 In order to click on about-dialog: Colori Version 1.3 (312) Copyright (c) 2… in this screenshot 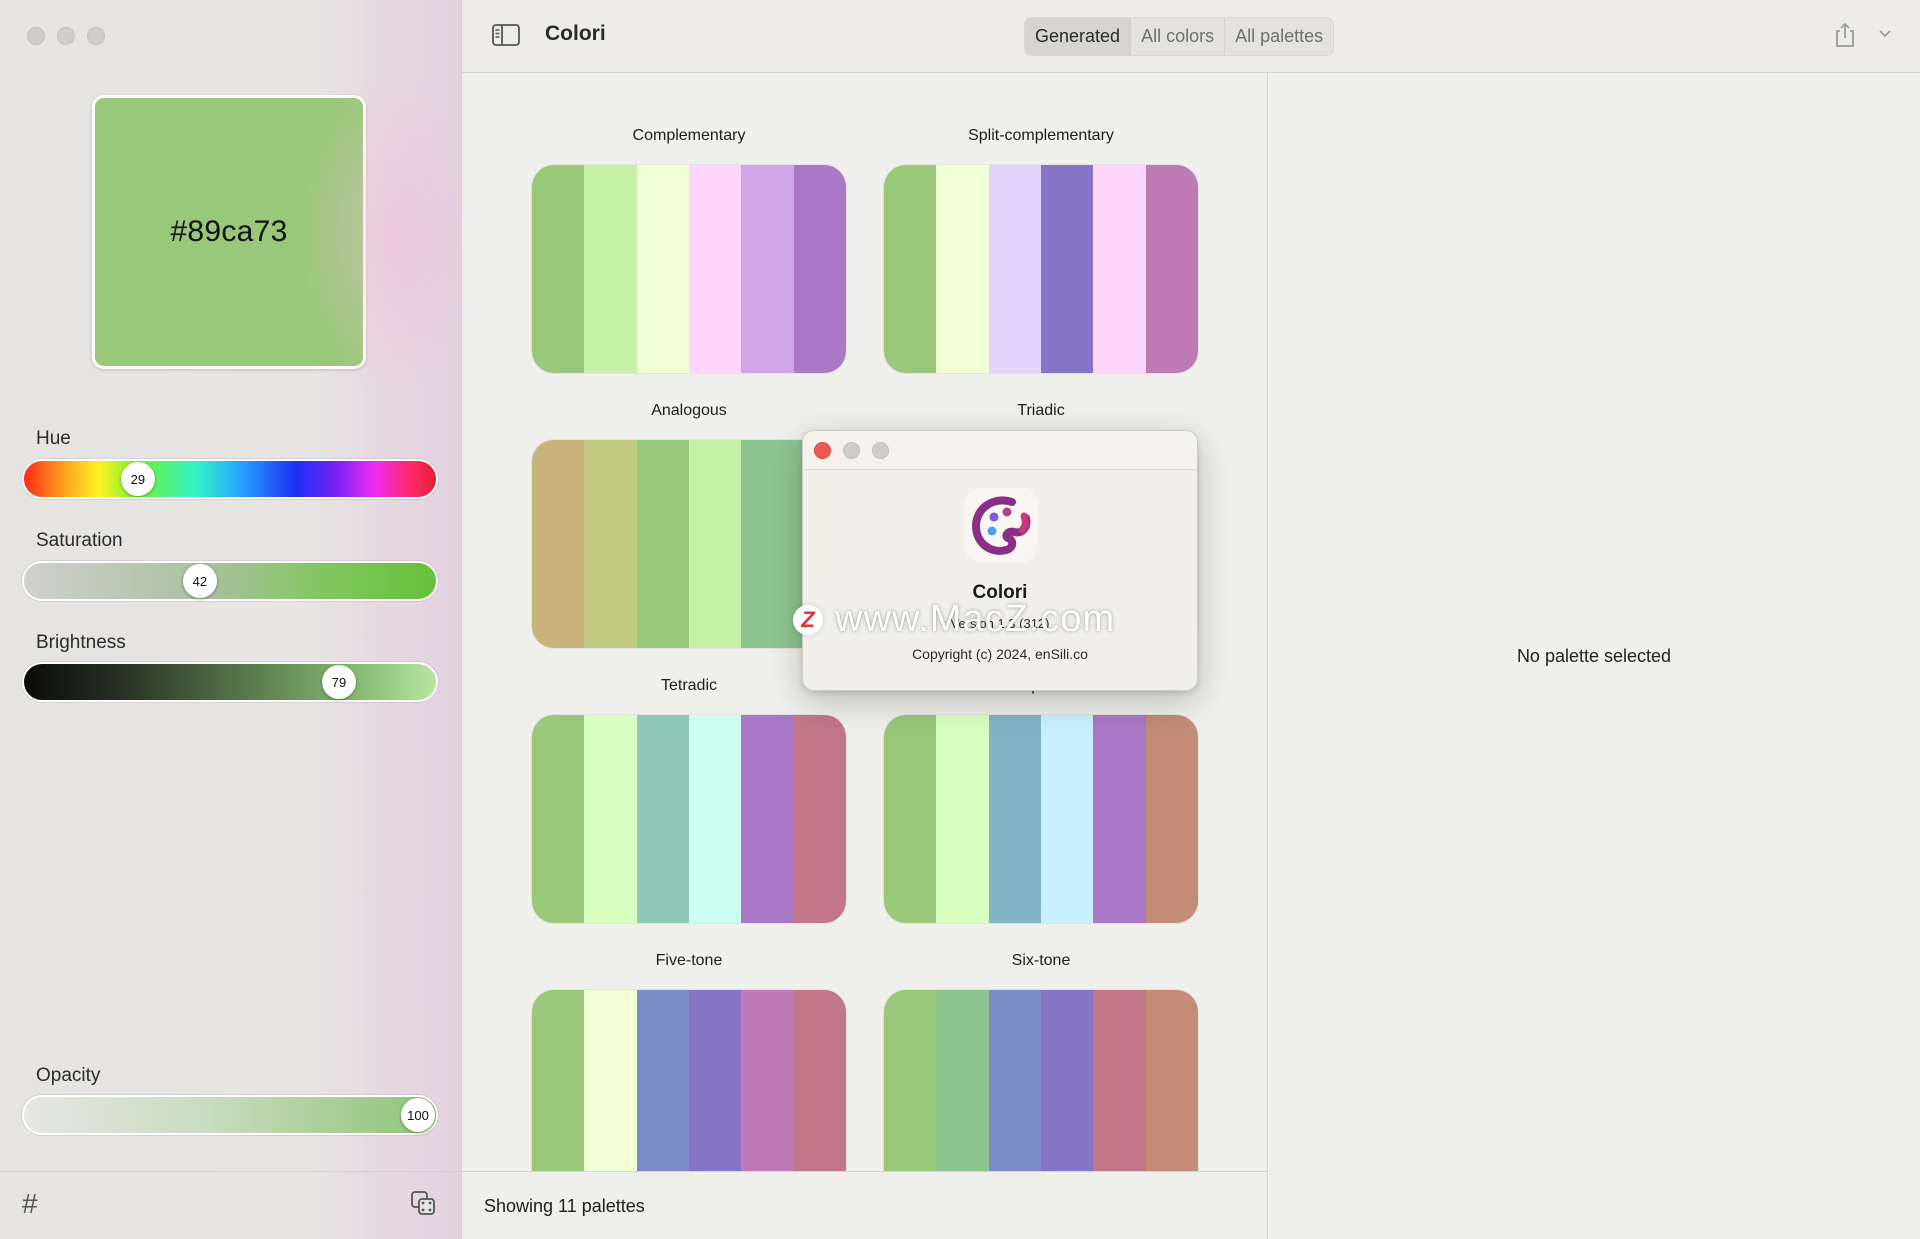, I will do `click(1000, 560)`.